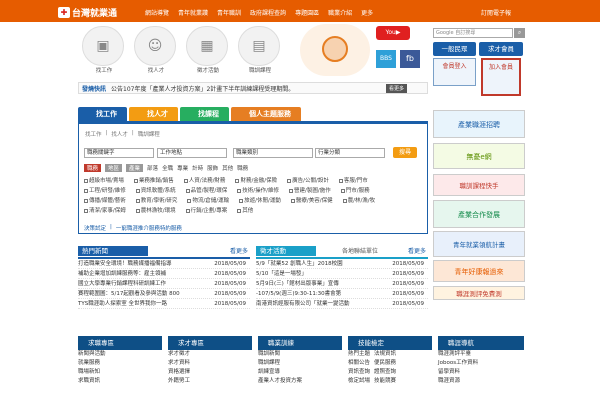 The height and width of the screenshot is (401, 600). Describe the element at coordinates (182, 168) in the screenshot. I see `quick-link: 專業` at that location.